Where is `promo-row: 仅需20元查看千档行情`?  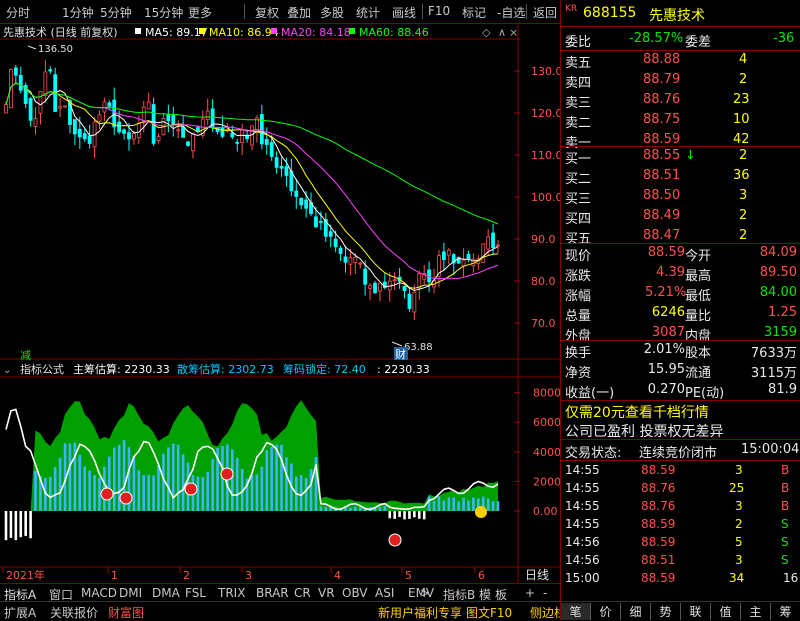 promo-row: 仅需20元查看千档行情 is located at coordinates (680, 411).